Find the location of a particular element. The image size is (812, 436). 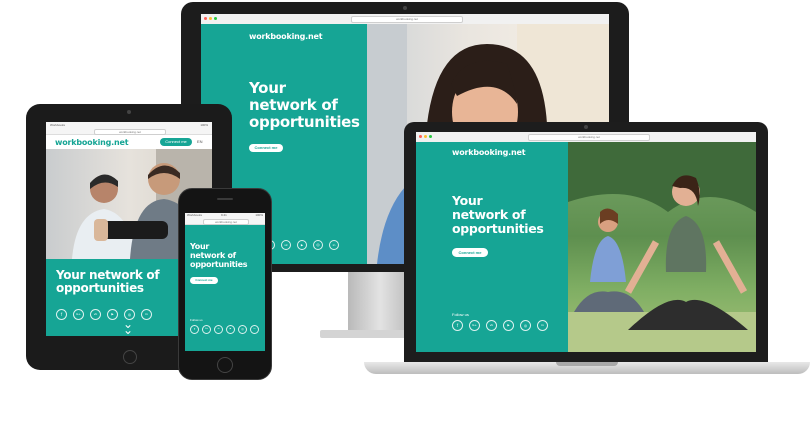

phone-social-row: f G+ vk ▶ ◎ in is located at coordinates (224, 329).